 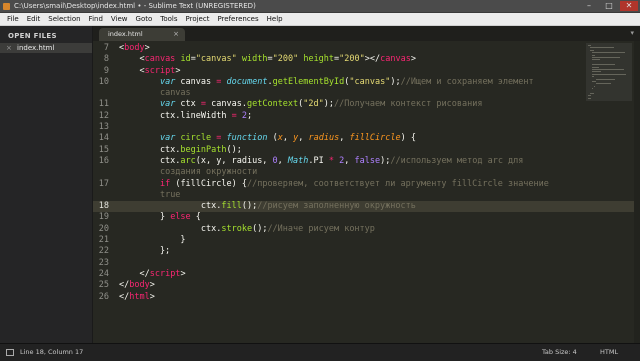 What do you see at coordinates (134, 48) in the screenshot?
I see `code-text: <body>` at bounding box center [134, 48].